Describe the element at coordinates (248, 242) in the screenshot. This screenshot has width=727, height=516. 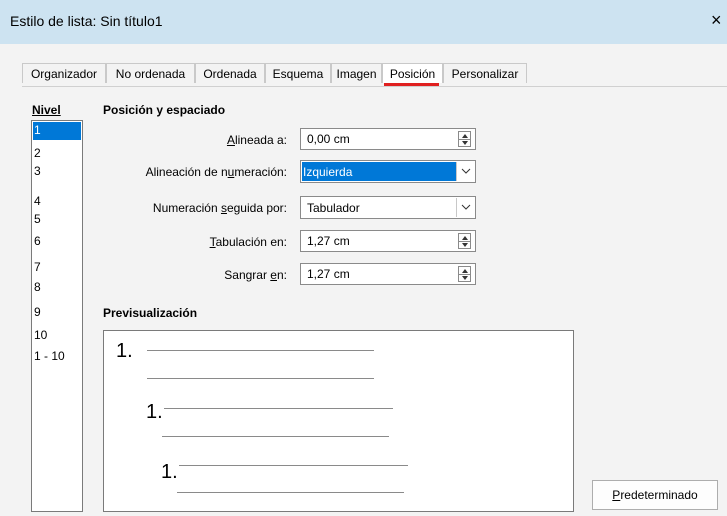
I see `tab-stop-at-label: Tabulación en:` at that location.